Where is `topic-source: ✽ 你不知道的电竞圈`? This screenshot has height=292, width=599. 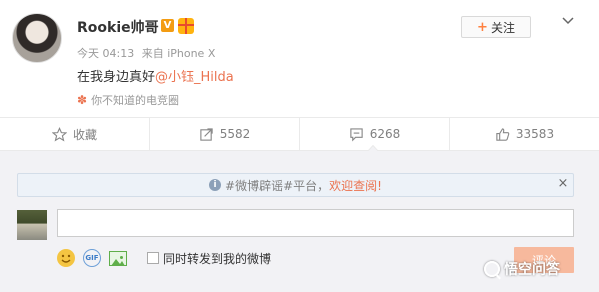
topic-source: ✽ 你不知道的电竞圈 is located at coordinates (128, 100).